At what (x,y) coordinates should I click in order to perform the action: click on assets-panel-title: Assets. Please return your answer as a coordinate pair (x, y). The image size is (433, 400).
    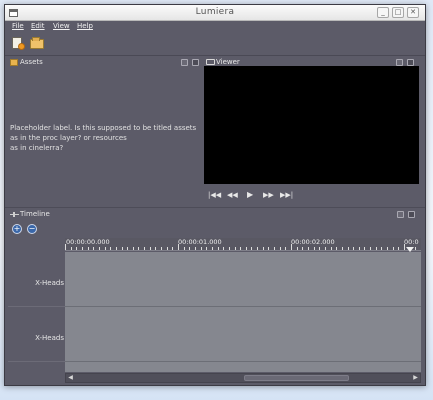
    Looking at the image, I should click on (31, 62).